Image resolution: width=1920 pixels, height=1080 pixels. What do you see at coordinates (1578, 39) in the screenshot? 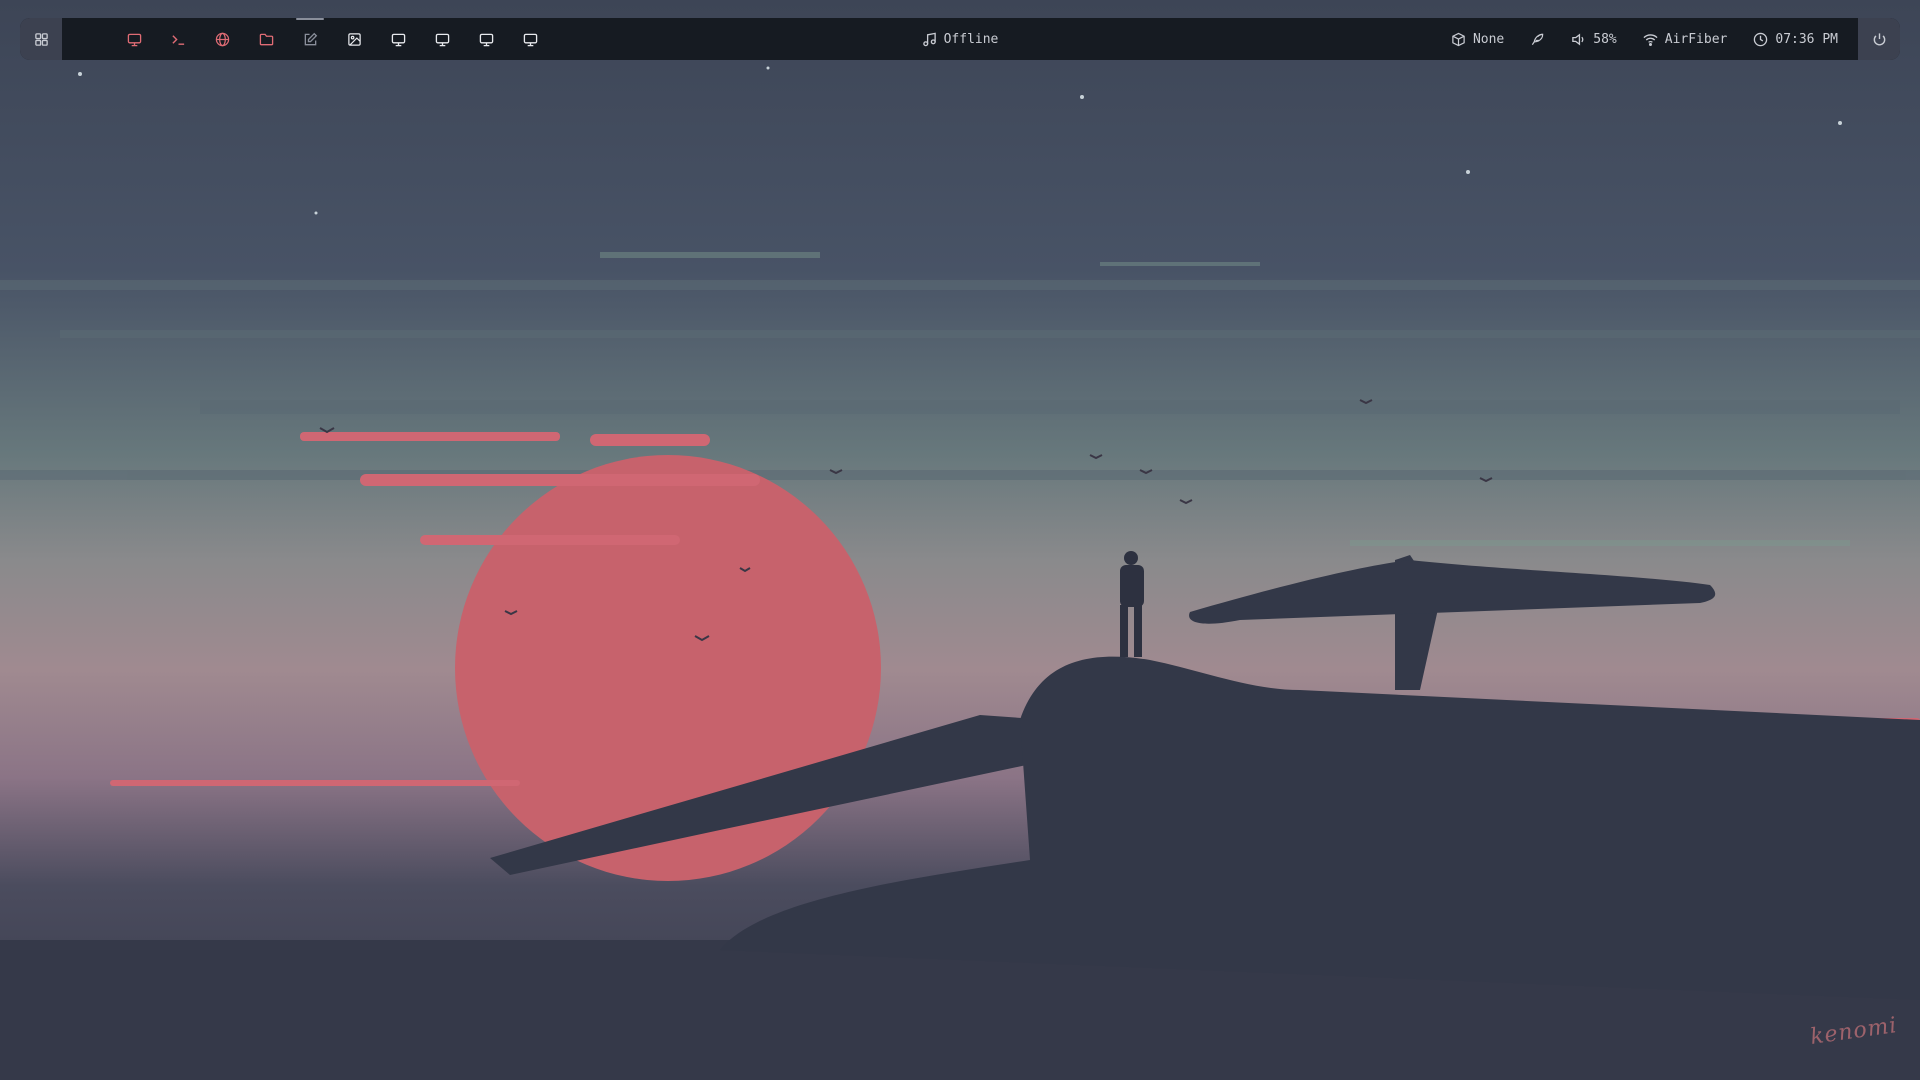
I see `volume-icon` at bounding box center [1578, 39].